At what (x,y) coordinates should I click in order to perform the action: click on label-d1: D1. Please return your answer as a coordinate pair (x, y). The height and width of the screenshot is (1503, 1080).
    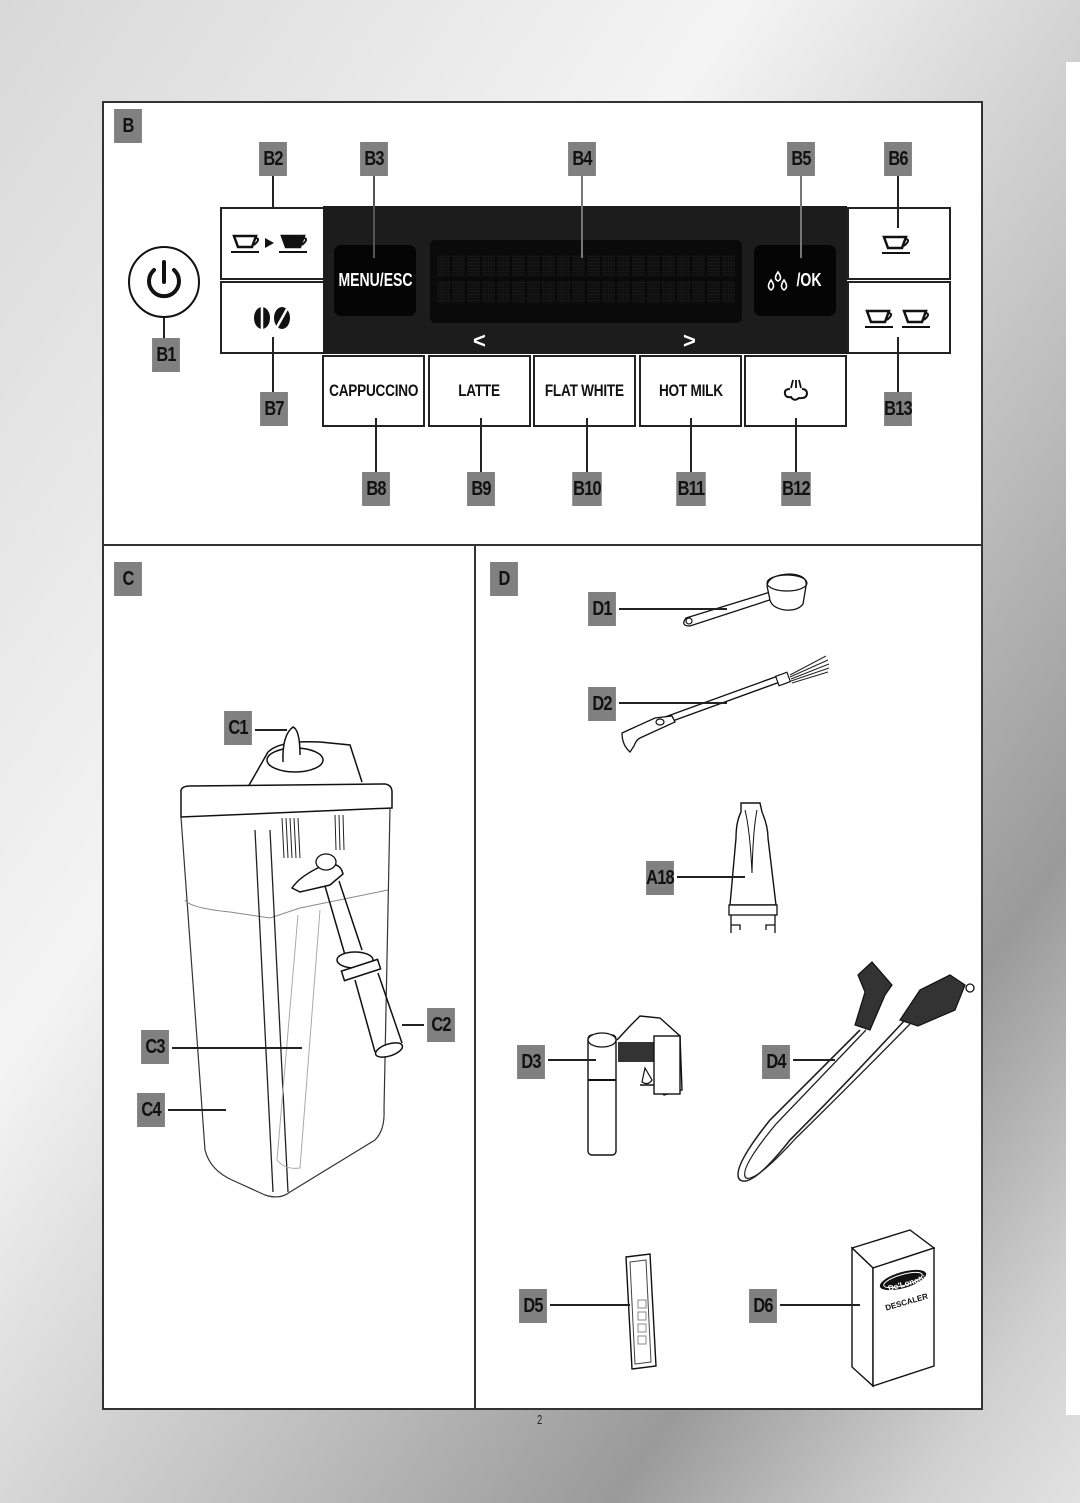
    Looking at the image, I should click on (602, 609).